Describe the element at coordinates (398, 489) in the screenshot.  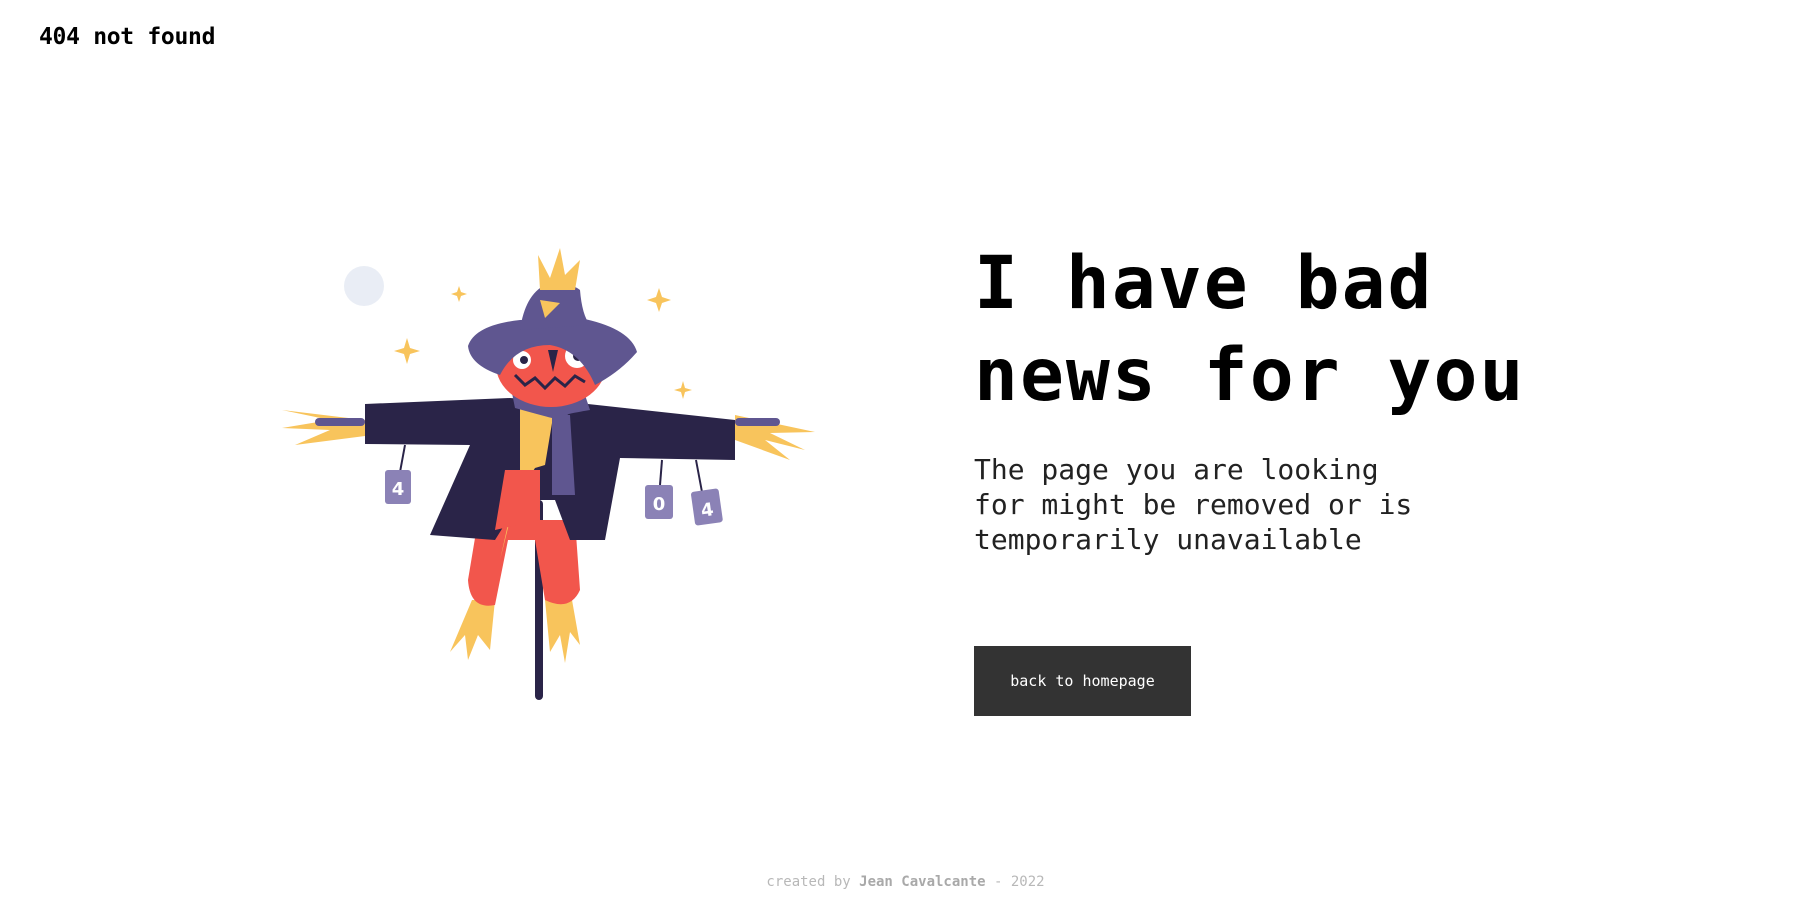
I see `can-label: 4` at that location.